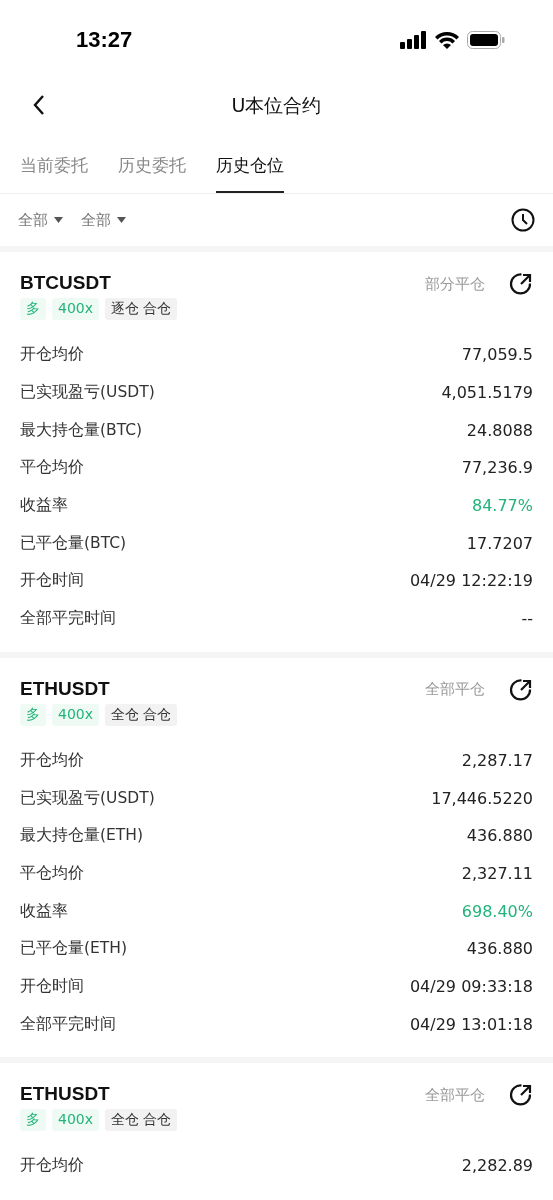  I want to click on field-value: 698.40%, so click(497, 911).